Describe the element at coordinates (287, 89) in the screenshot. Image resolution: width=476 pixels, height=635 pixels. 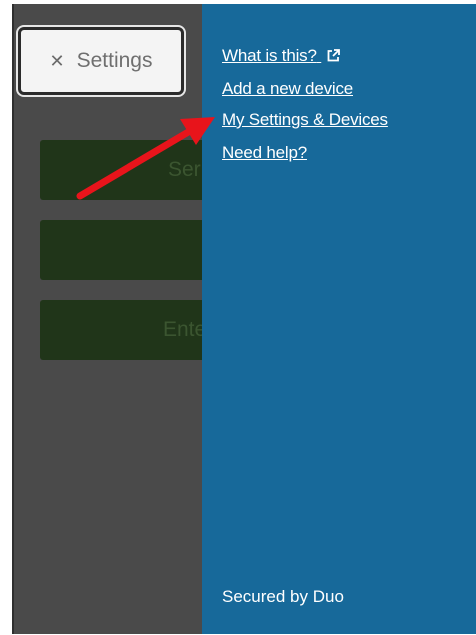
I see `add-new-device-link: Add a new device` at that location.